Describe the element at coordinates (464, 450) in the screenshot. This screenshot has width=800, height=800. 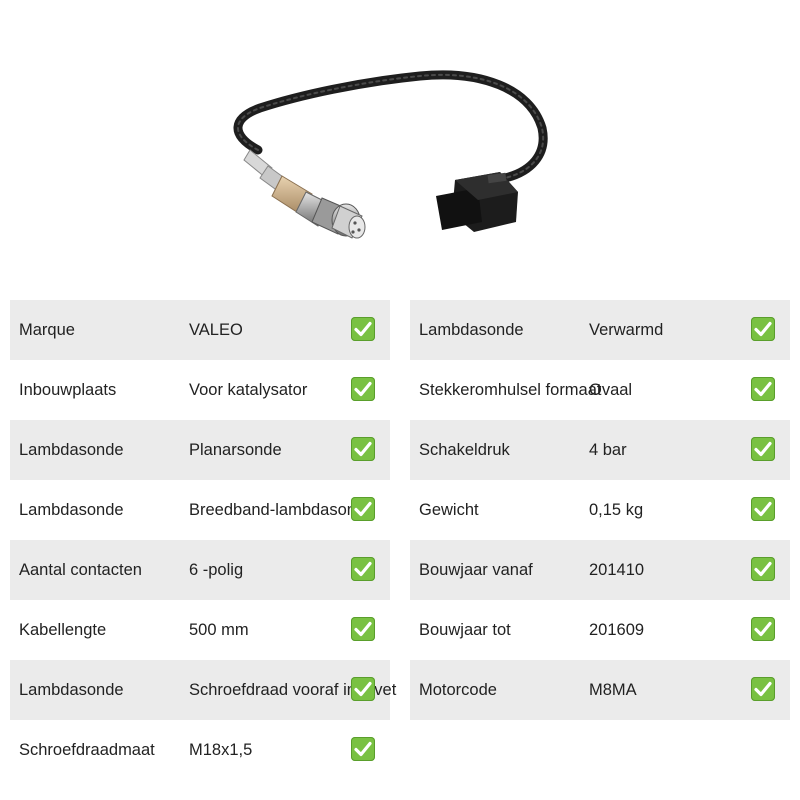
I see `spec-label: Schakeldruk` at that location.